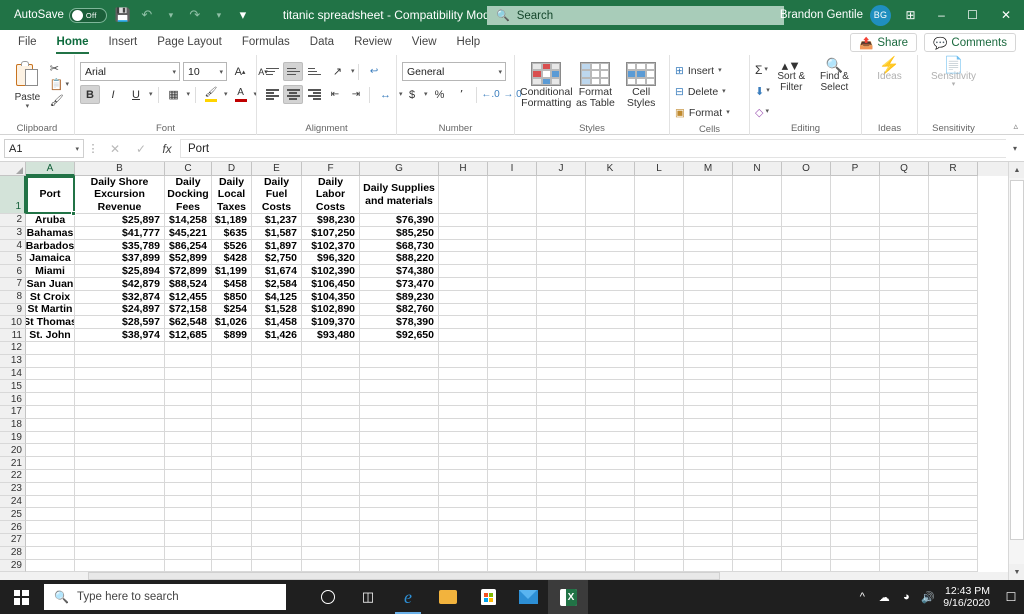 This screenshot has width=1024, height=614. Describe the element at coordinates (610, 463) in the screenshot. I see `cell-K21` at that location.